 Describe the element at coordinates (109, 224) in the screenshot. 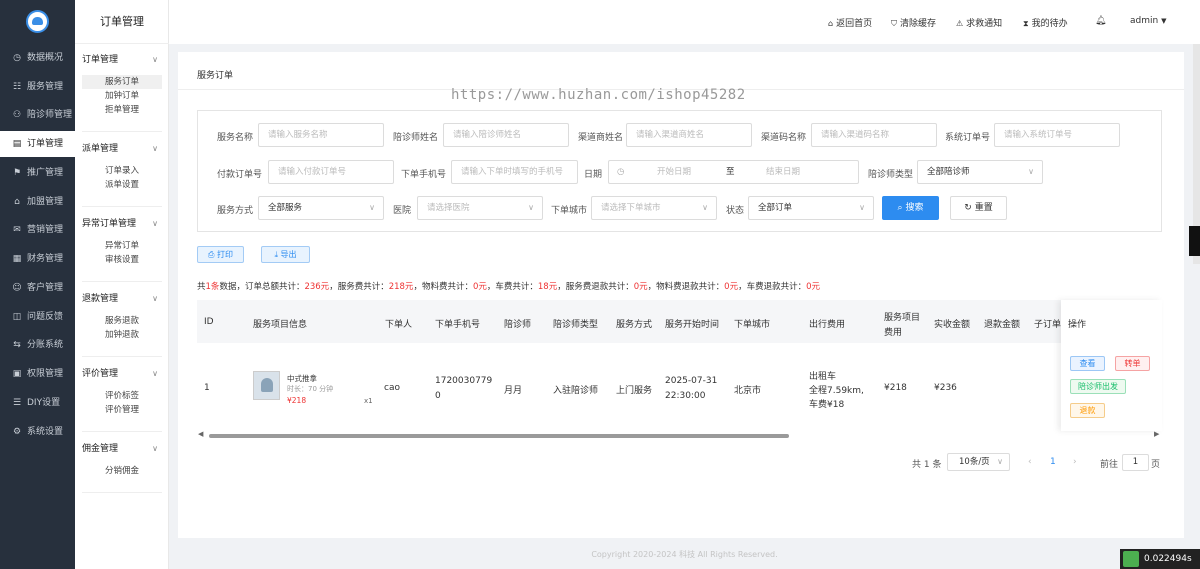

I see `group-title: 异常订单管理` at that location.